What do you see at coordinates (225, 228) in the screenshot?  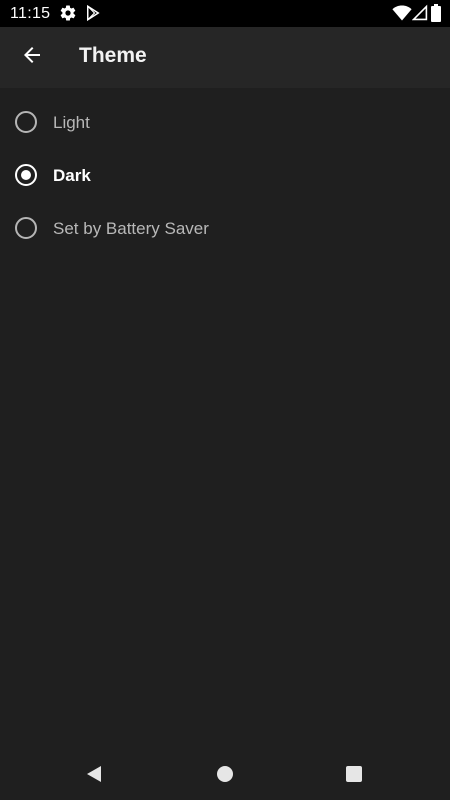 I see `option-battery-saver: Set by Battery Saver` at bounding box center [225, 228].